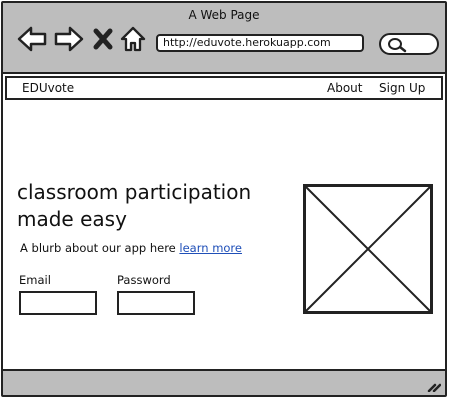  What do you see at coordinates (344, 88) in the screenshot?
I see `nav-link-about: About` at bounding box center [344, 88].